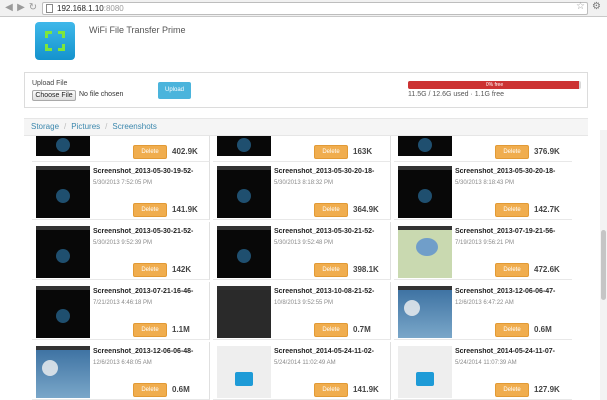 Image resolution: width=607 pixels, height=400 pixels. Describe the element at coordinates (45, 126) in the screenshot. I see `breadcrumb-storage: Storage` at that location.